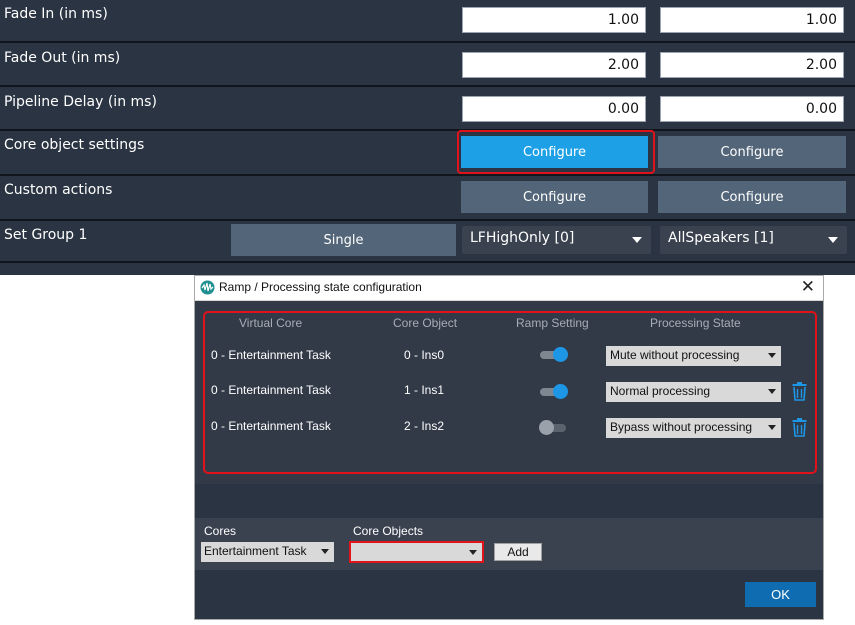  I want to click on cores-combo-value: Entertainment Task, so click(255, 551).